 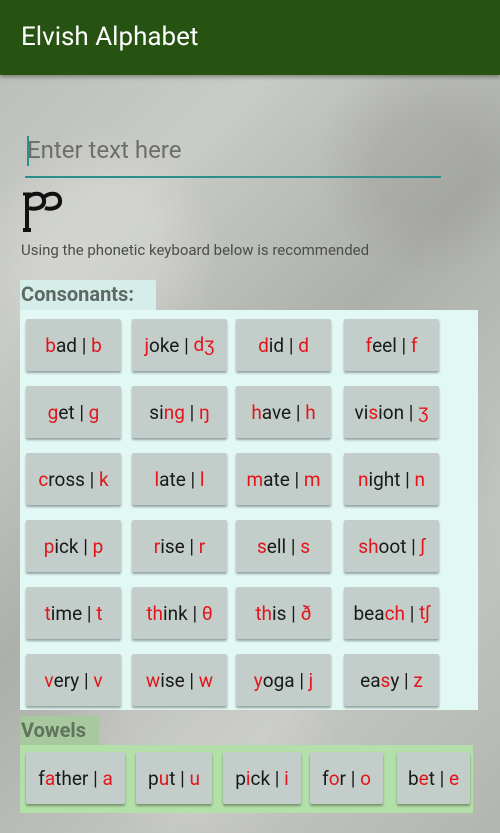 What do you see at coordinates (49, 680) in the screenshot?
I see `key-word-part: v` at bounding box center [49, 680].